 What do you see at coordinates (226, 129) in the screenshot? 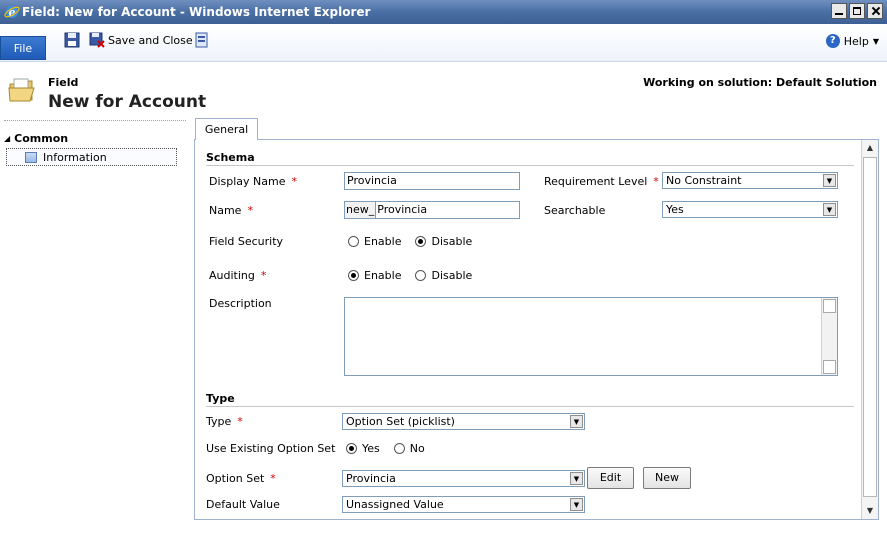
I see `tab-general: General` at bounding box center [226, 129].